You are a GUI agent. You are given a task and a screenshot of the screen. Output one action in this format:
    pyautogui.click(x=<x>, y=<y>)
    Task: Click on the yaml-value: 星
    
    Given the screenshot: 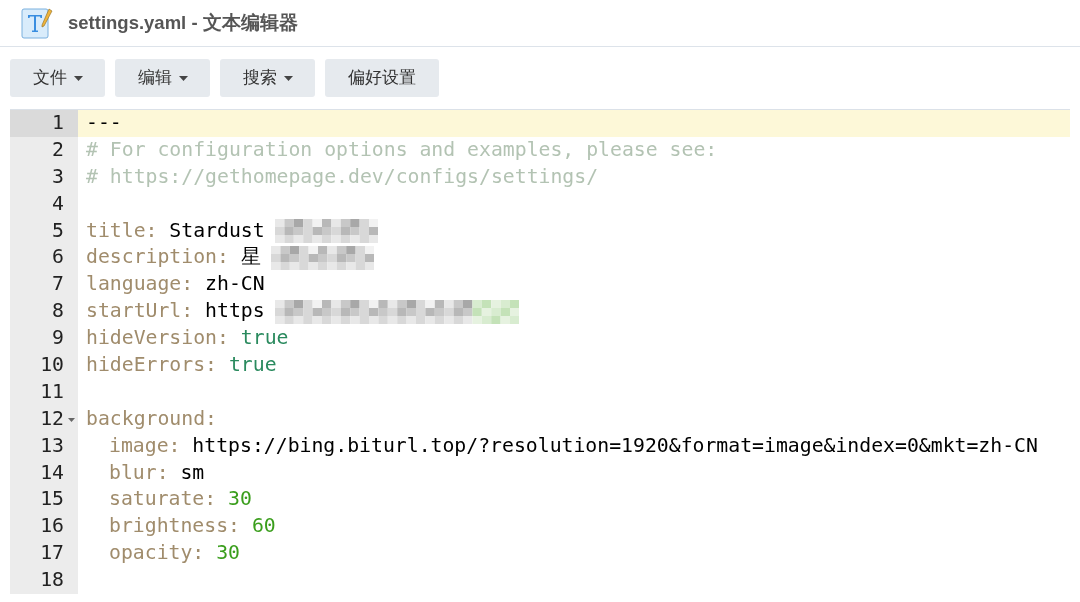 What is the action you would take?
    pyautogui.click(x=250, y=257)
    